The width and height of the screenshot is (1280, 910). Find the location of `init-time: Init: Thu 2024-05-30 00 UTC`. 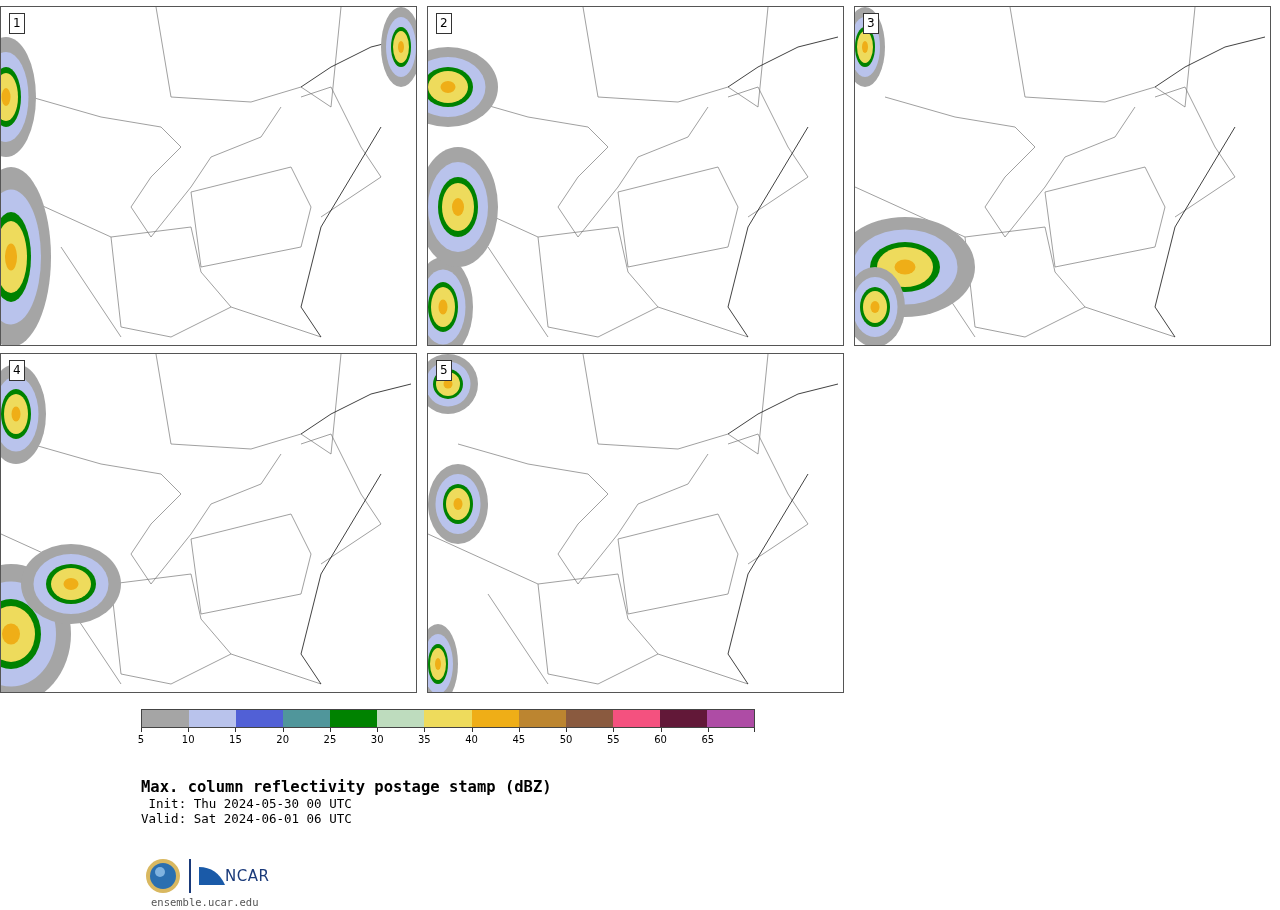

init-time: Init: Thu 2024-05-30 00 UTC is located at coordinates (250, 803).